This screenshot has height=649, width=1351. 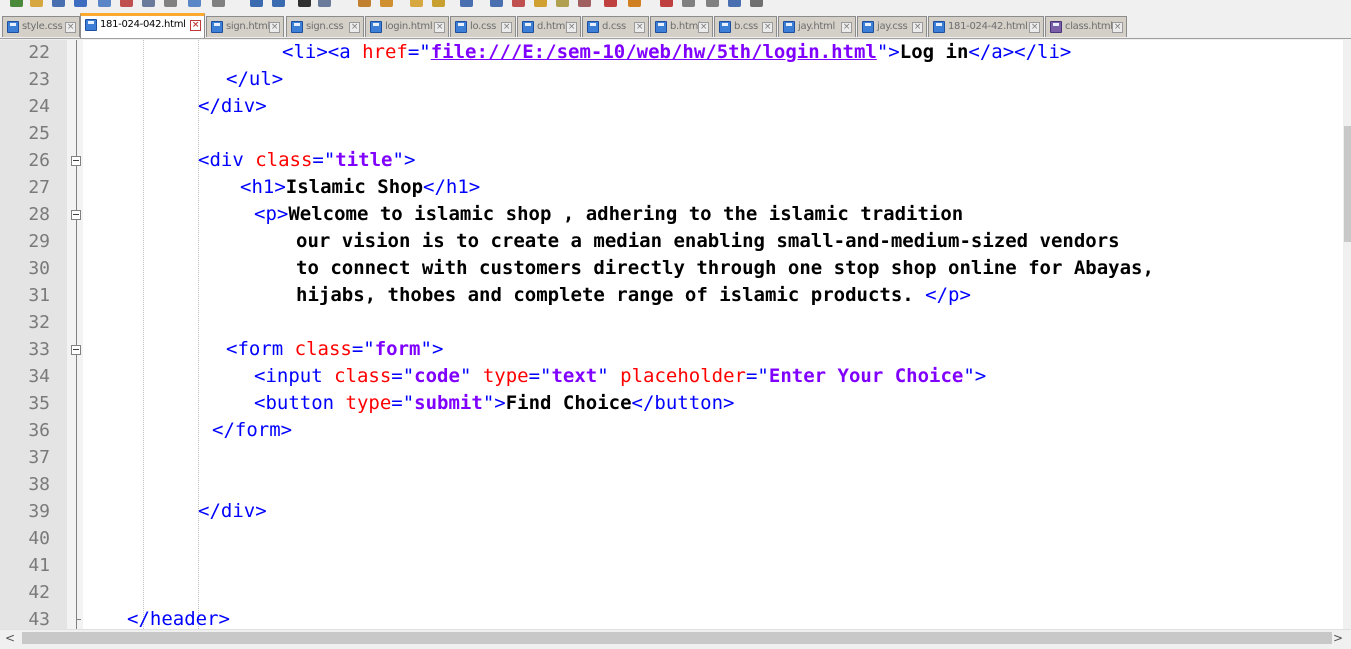 I want to click on code-token: <form, so click(x=260, y=349).